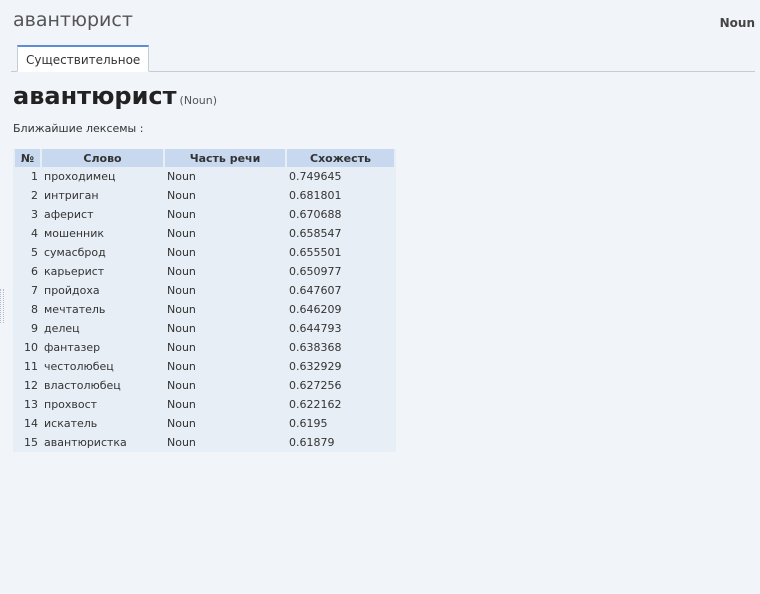  Describe the element at coordinates (34, 290) in the screenshot. I see `cell-n: 7` at that location.